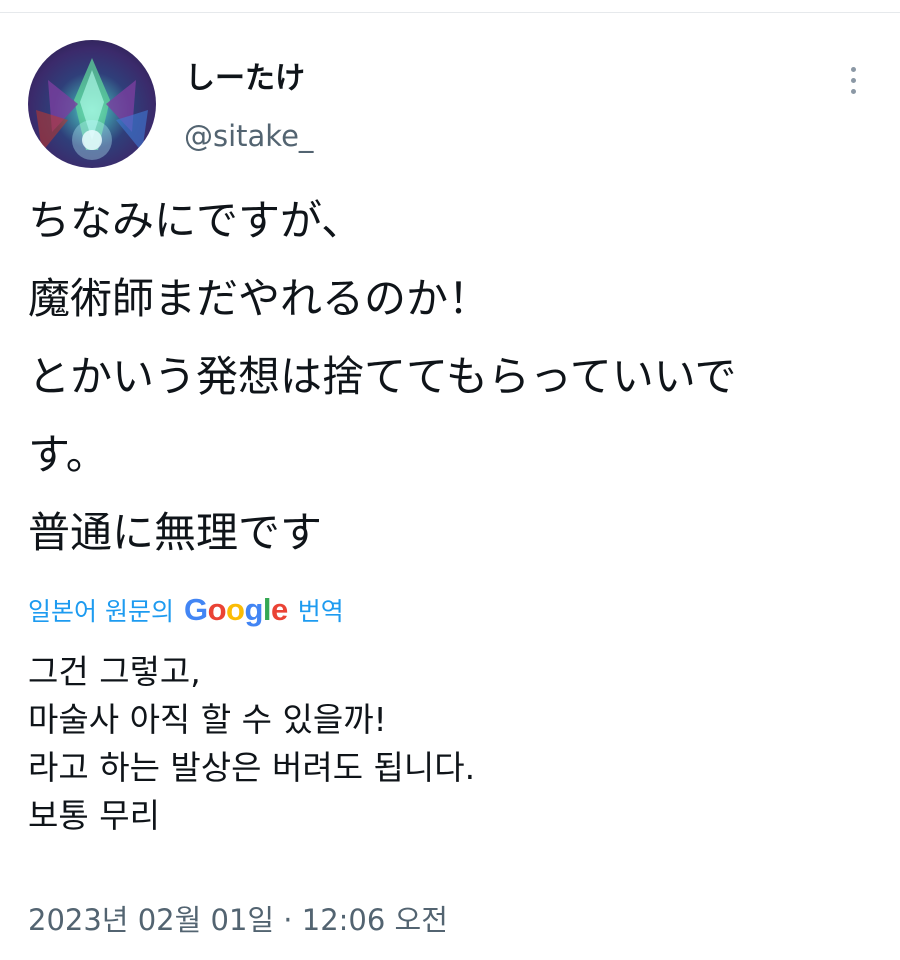 This screenshot has width=900, height=960. Describe the element at coordinates (245, 79) in the screenshot. I see `author-display-name: しーたけ` at that location.